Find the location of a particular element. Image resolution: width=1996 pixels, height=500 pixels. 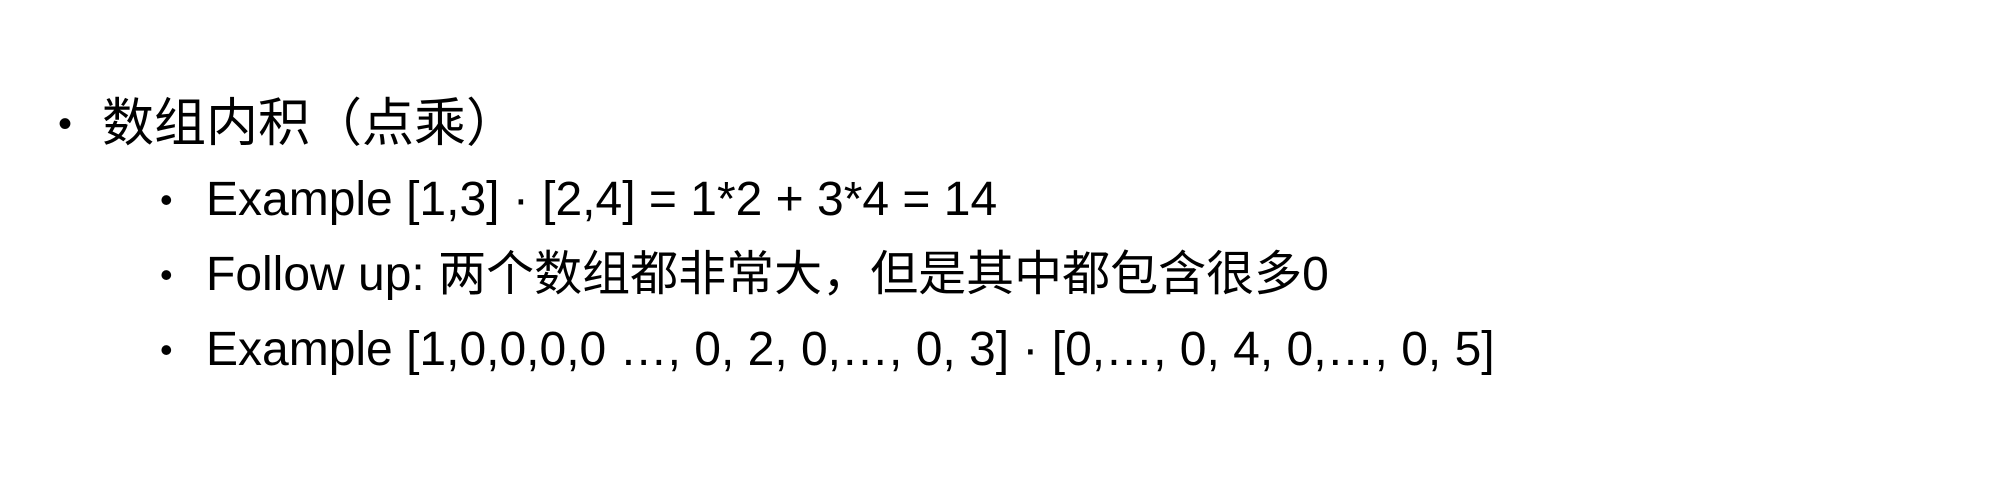

sub-list-item-follow-up: • Follow up: 两个数组都非常大，但是其中都包含很多0 is located at coordinates (827, 274).